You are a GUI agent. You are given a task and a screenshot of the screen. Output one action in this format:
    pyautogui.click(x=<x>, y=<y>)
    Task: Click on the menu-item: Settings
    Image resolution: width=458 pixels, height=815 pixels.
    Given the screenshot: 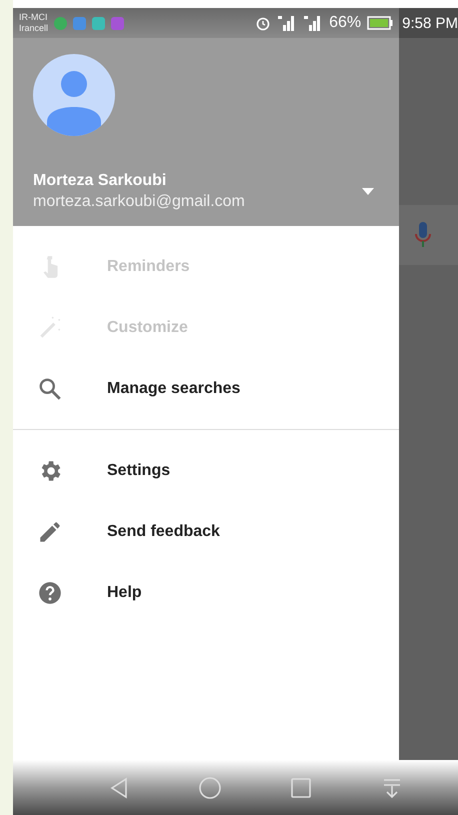 What is the action you would take?
    pyautogui.click(x=206, y=470)
    